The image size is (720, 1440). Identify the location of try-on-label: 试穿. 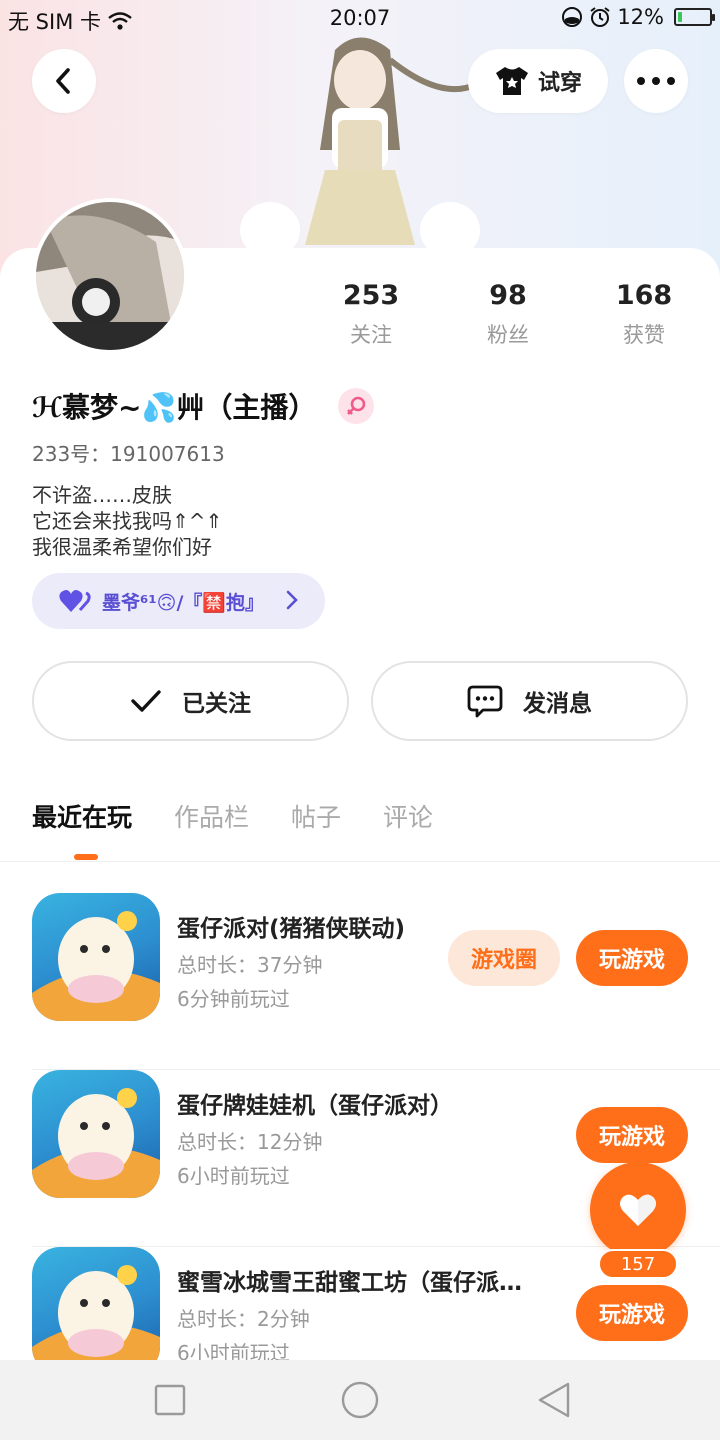
(559, 83).